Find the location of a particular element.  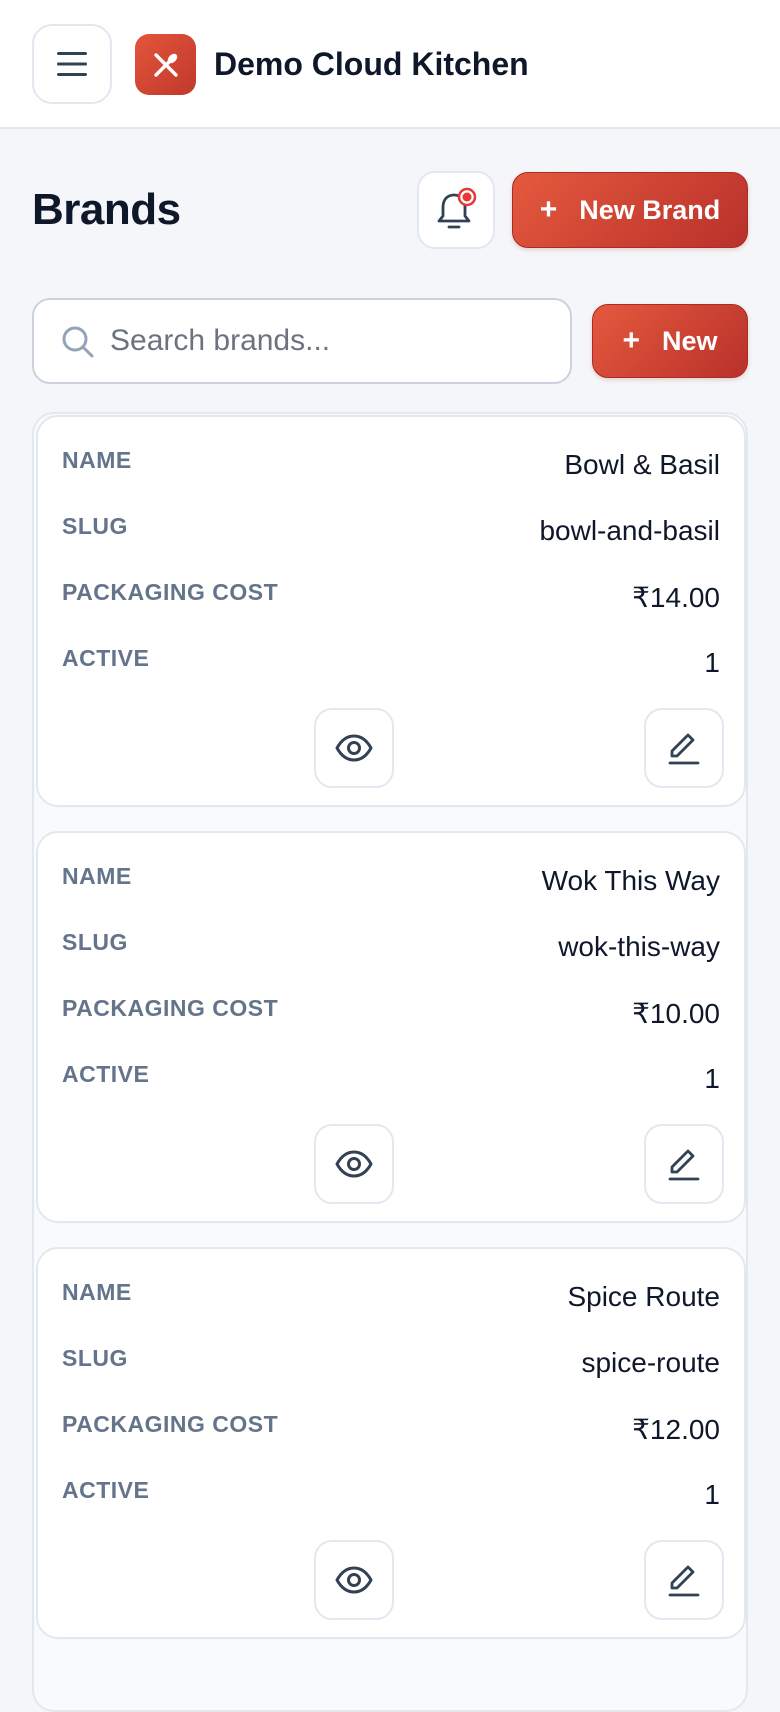

packaging-cost-row: PACKAGING COST ₹14.00 is located at coordinates (391, 599).